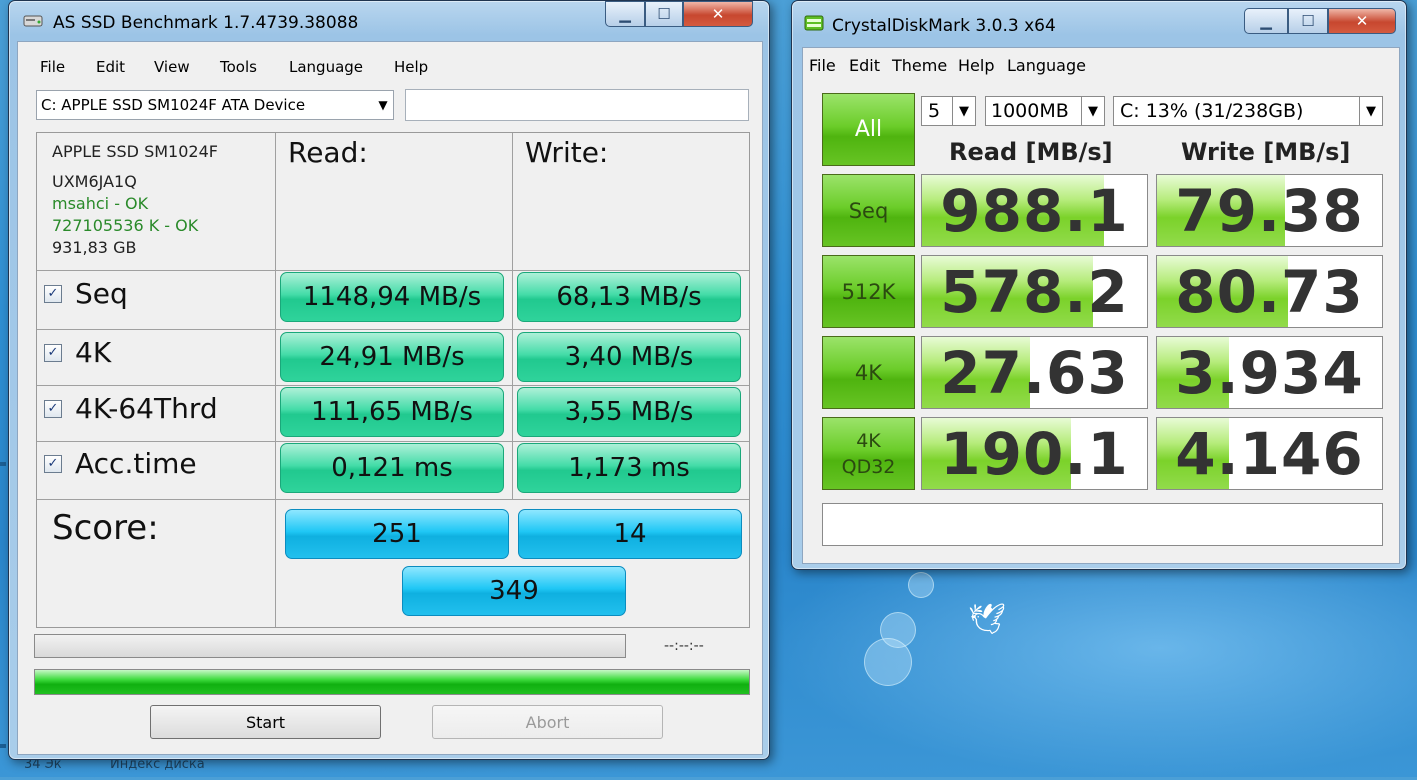  What do you see at coordinates (629, 412) in the screenshot?
I see `4k64-write-result: 3,55 MB/s` at bounding box center [629, 412].